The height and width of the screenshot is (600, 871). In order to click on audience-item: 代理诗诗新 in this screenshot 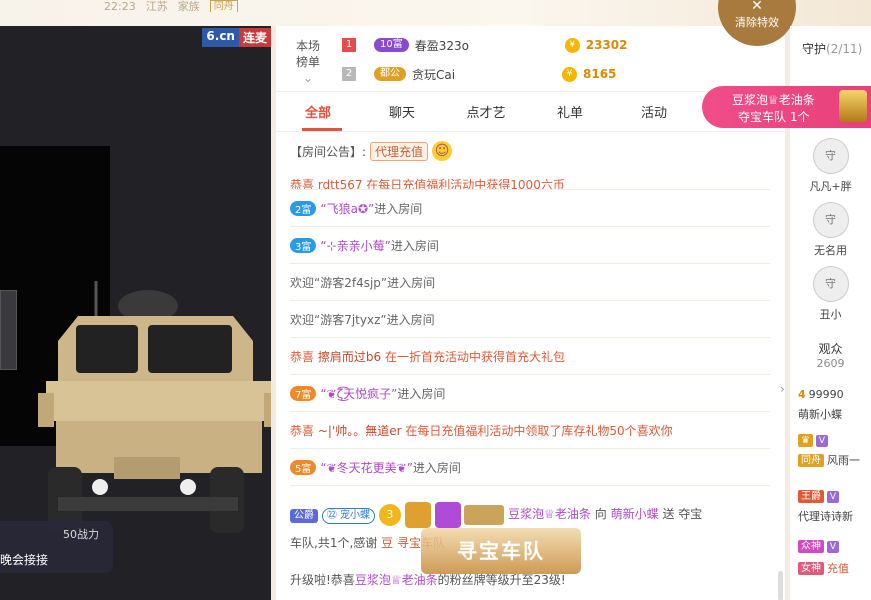, I will do `click(825, 516)`.